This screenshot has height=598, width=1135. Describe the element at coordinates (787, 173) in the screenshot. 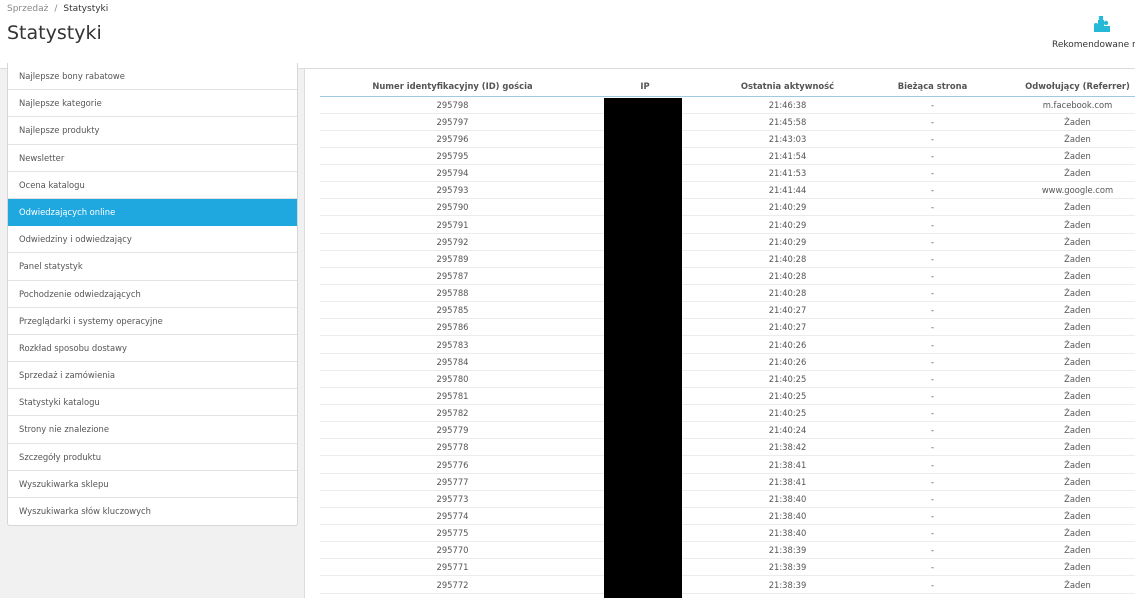

I see `cell-last-activity: 21:41:53` at that location.